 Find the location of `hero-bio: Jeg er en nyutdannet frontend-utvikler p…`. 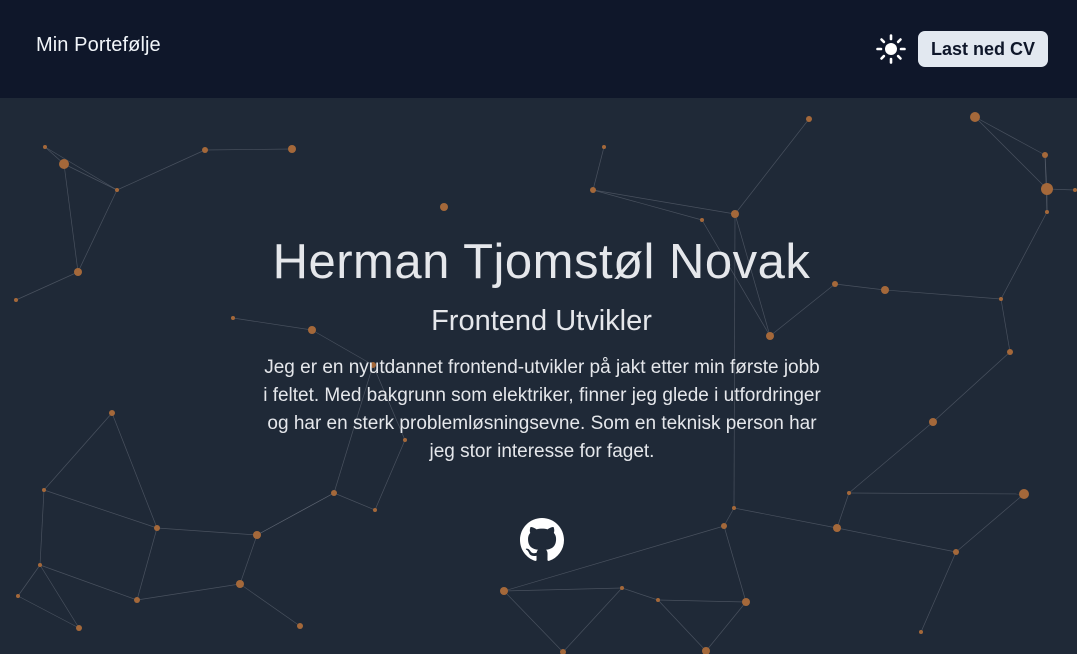

hero-bio: Jeg er en nyutdannet frontend-utvikler p… is located at coordinates (542, 409).